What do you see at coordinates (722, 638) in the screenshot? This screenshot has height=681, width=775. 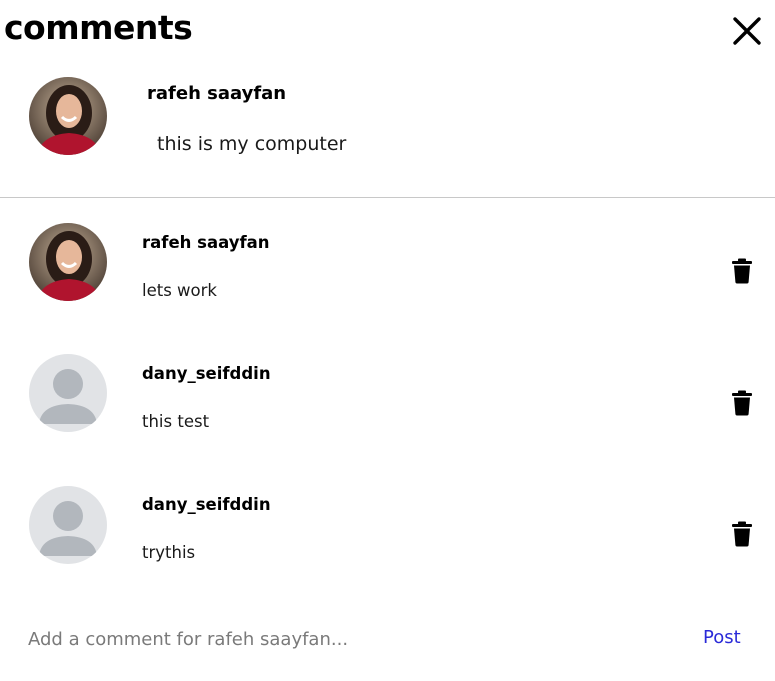 I see `post-button: Post` at bounding box center [722, 638].